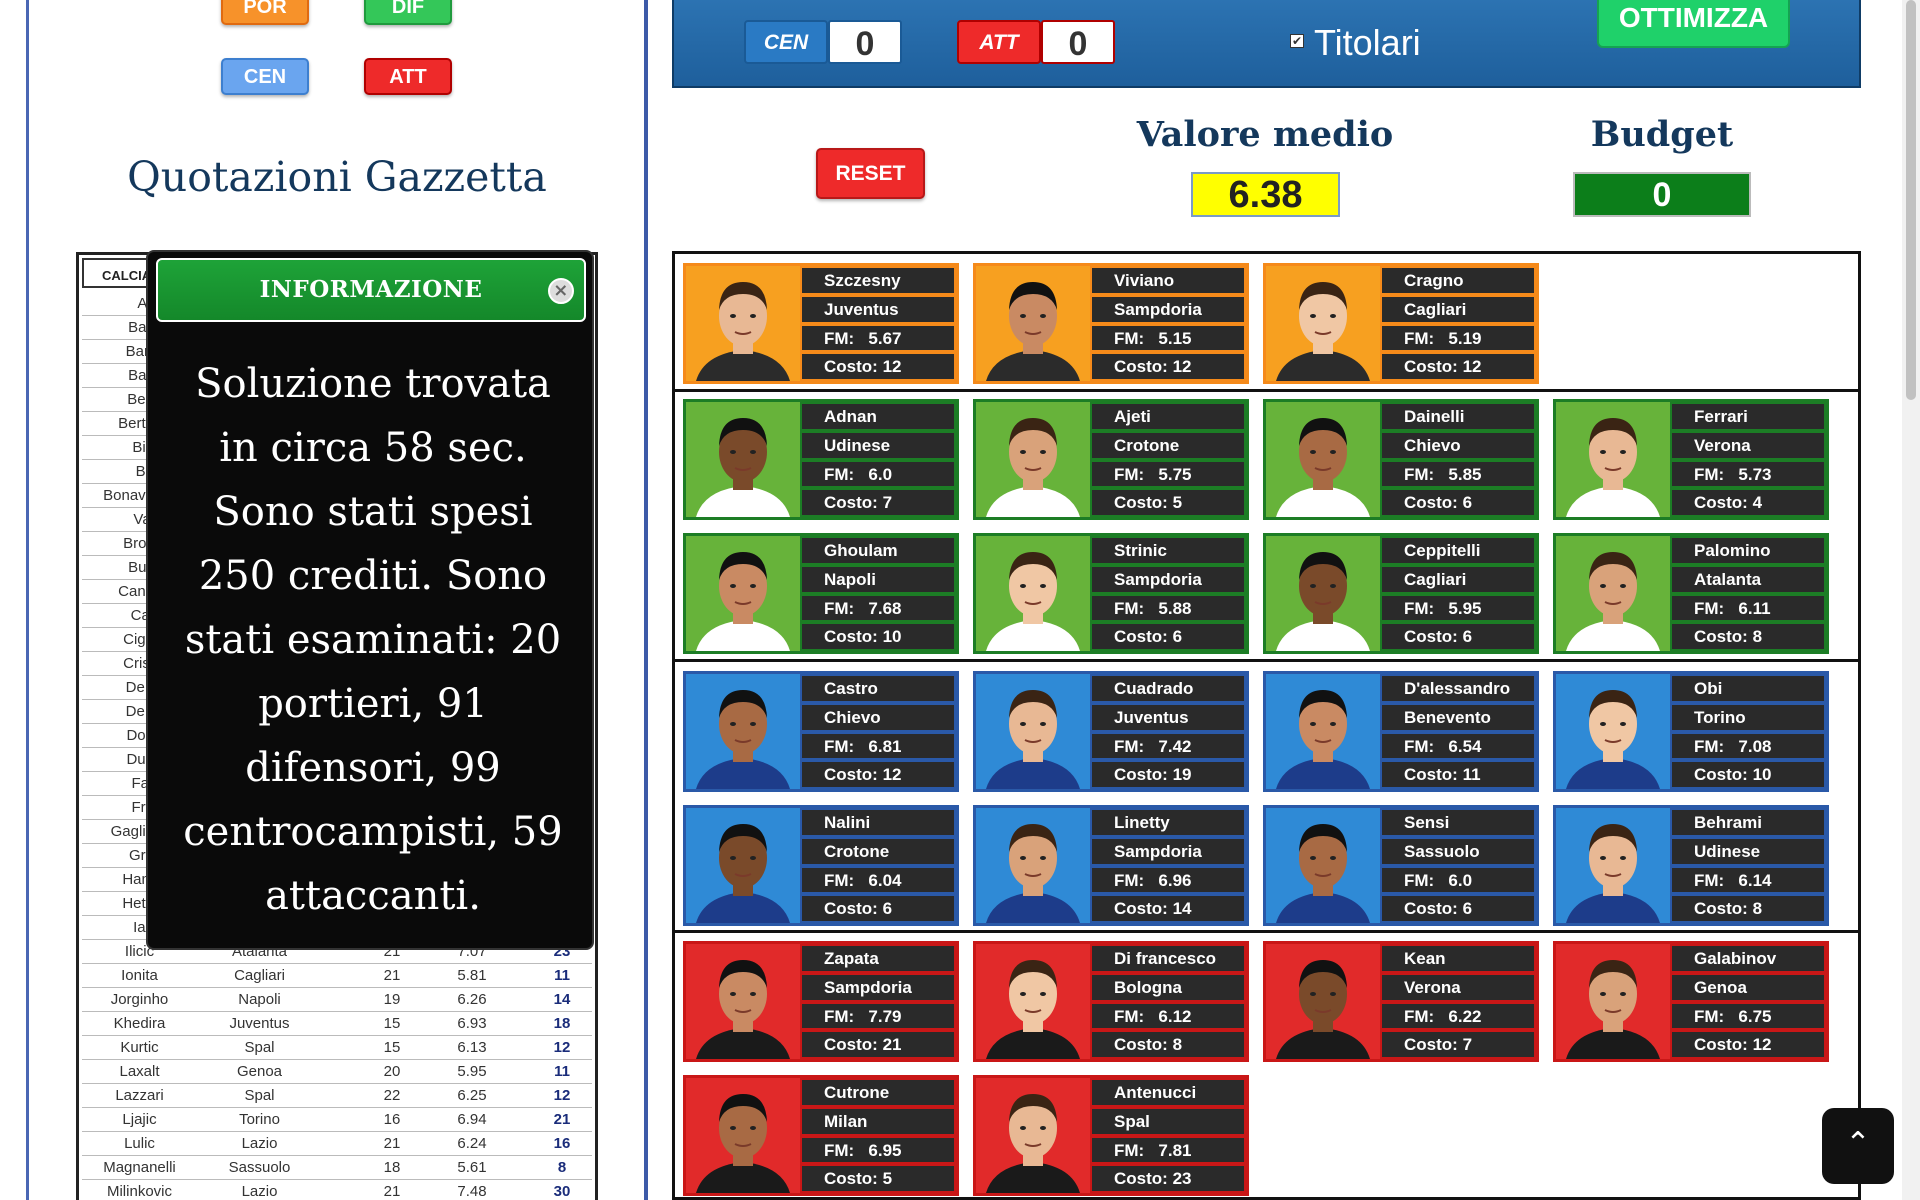  I want to click on player-card-cen: Cuadrado Juventus FM: 7.42 Costo: 19, so click(1111, 731).